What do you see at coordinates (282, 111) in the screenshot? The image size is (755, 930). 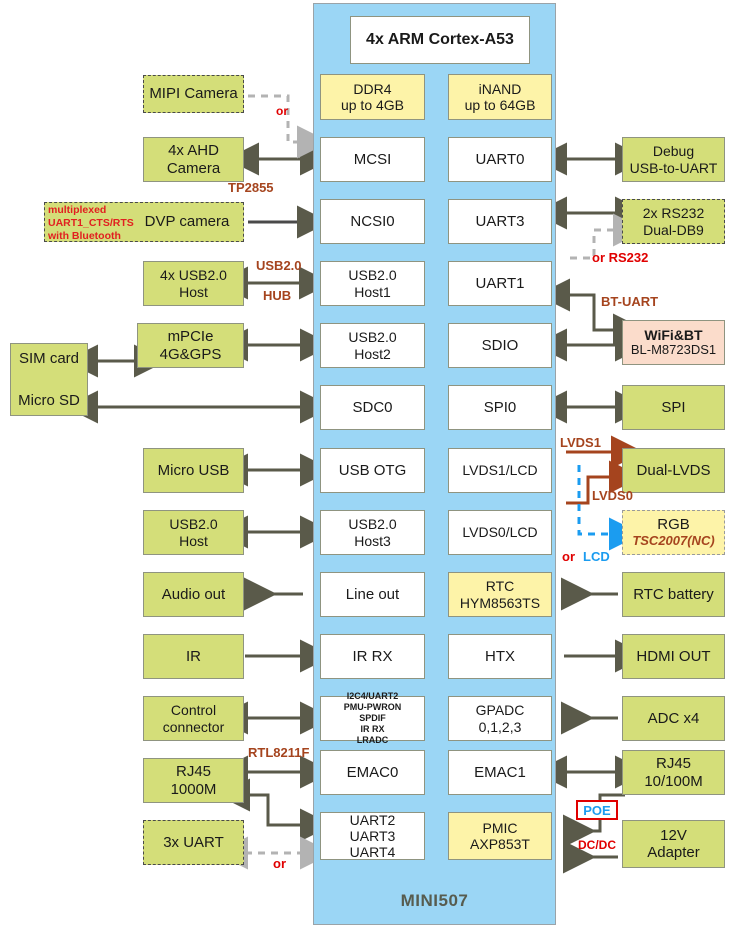 I see `annotation-or-mipi: or` at bounding box center [282, 111].